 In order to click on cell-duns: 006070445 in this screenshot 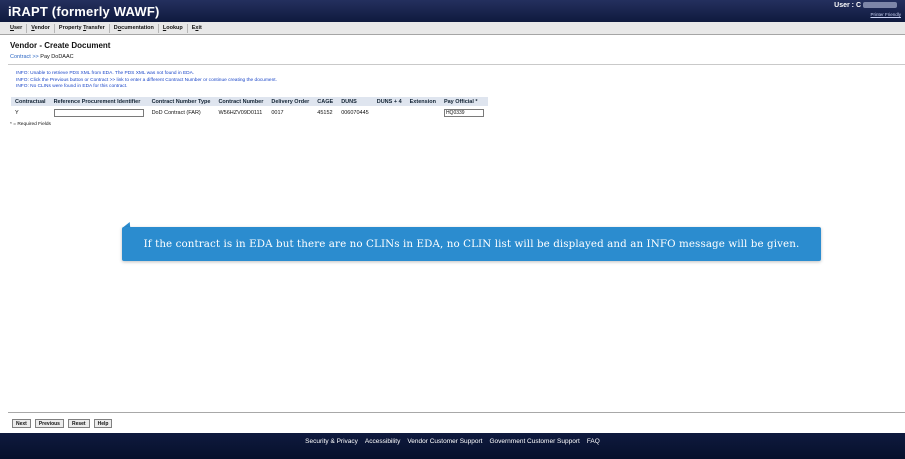, I will do `click(355, 112)`.